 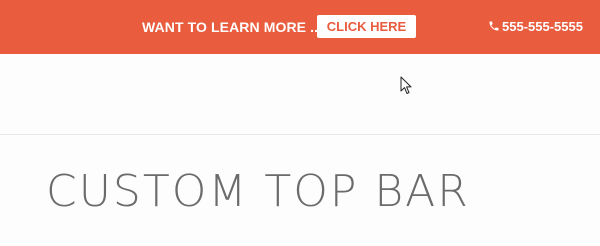 I want to click on phone-link: 555-555-5555, so click(x=535, y=26).